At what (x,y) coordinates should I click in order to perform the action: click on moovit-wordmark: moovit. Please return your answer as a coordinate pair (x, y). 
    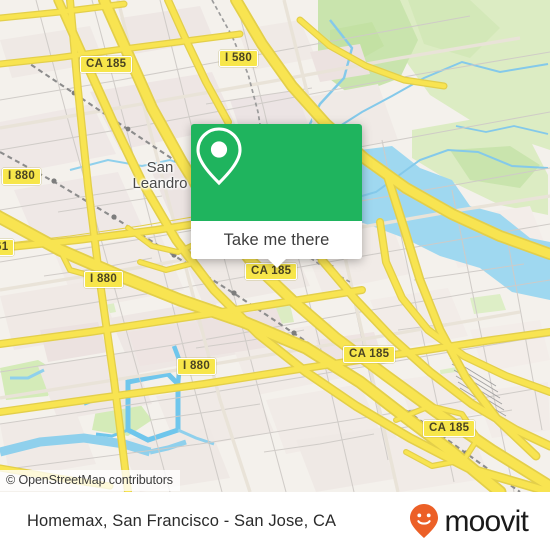
    Looking at the image, I should click on (486, 521).